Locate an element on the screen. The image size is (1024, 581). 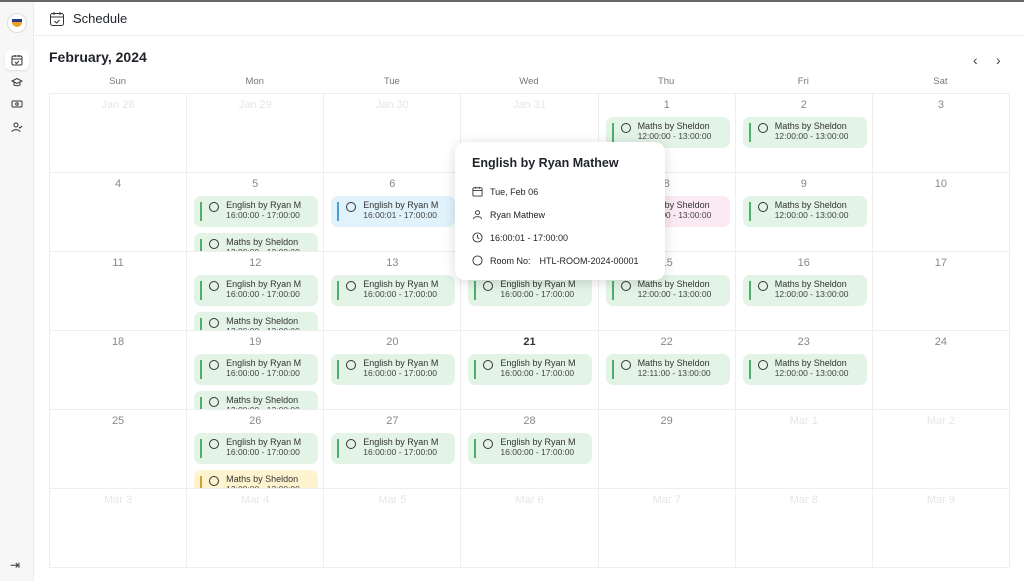
expand-sidebar-icon: ⇥ is located at coordinates (15, 565).